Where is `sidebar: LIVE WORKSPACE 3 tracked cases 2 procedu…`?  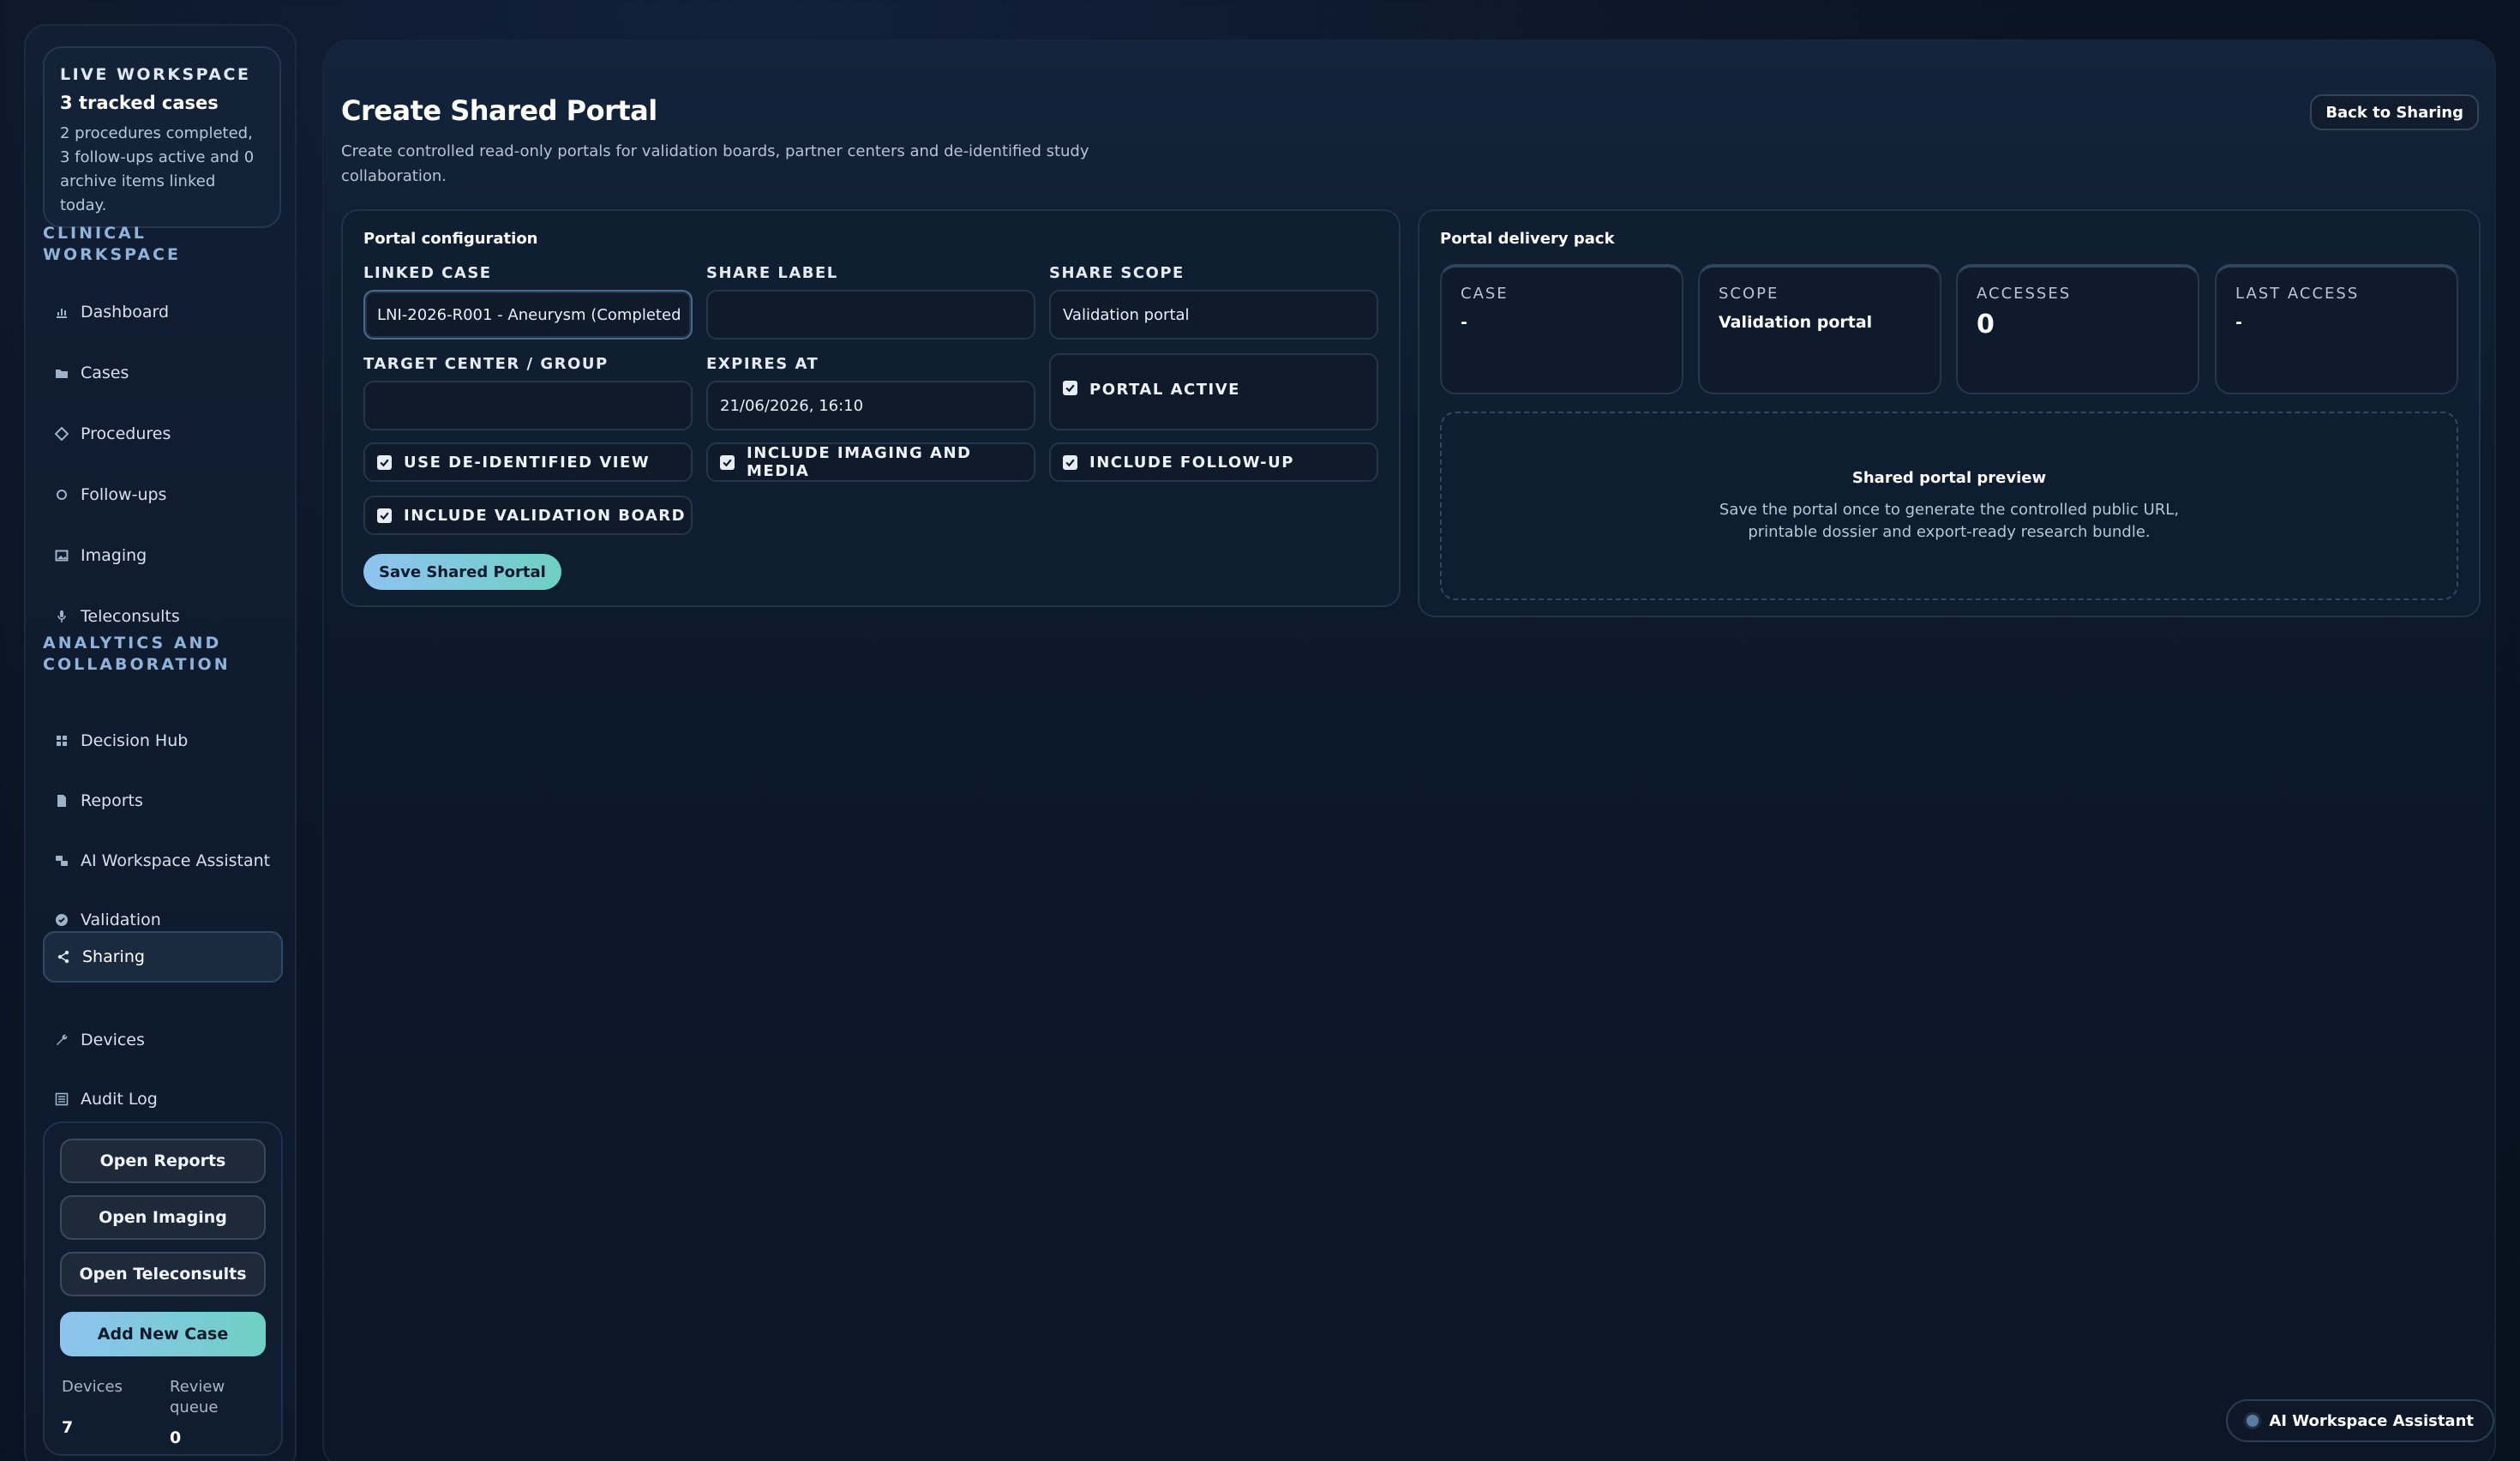
sidebar: LIVE WORKSPACE 3 tracked cases 2 procedu… is located at coordinates (160, 742).